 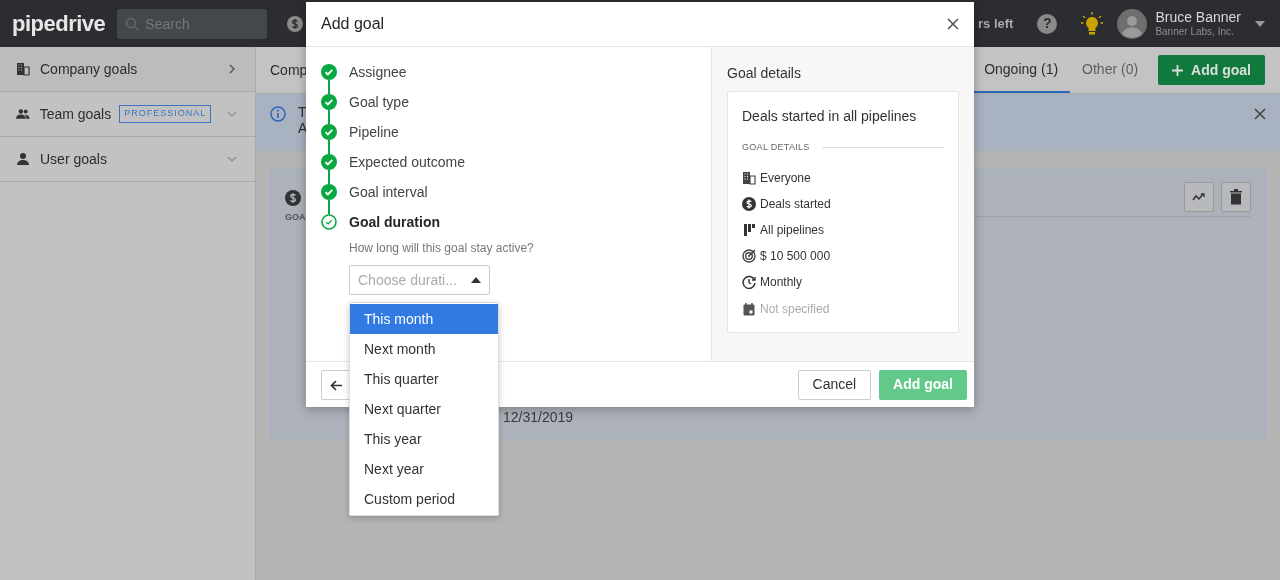 I want to click on back-arrow-icon, so click(x=336, y=385).